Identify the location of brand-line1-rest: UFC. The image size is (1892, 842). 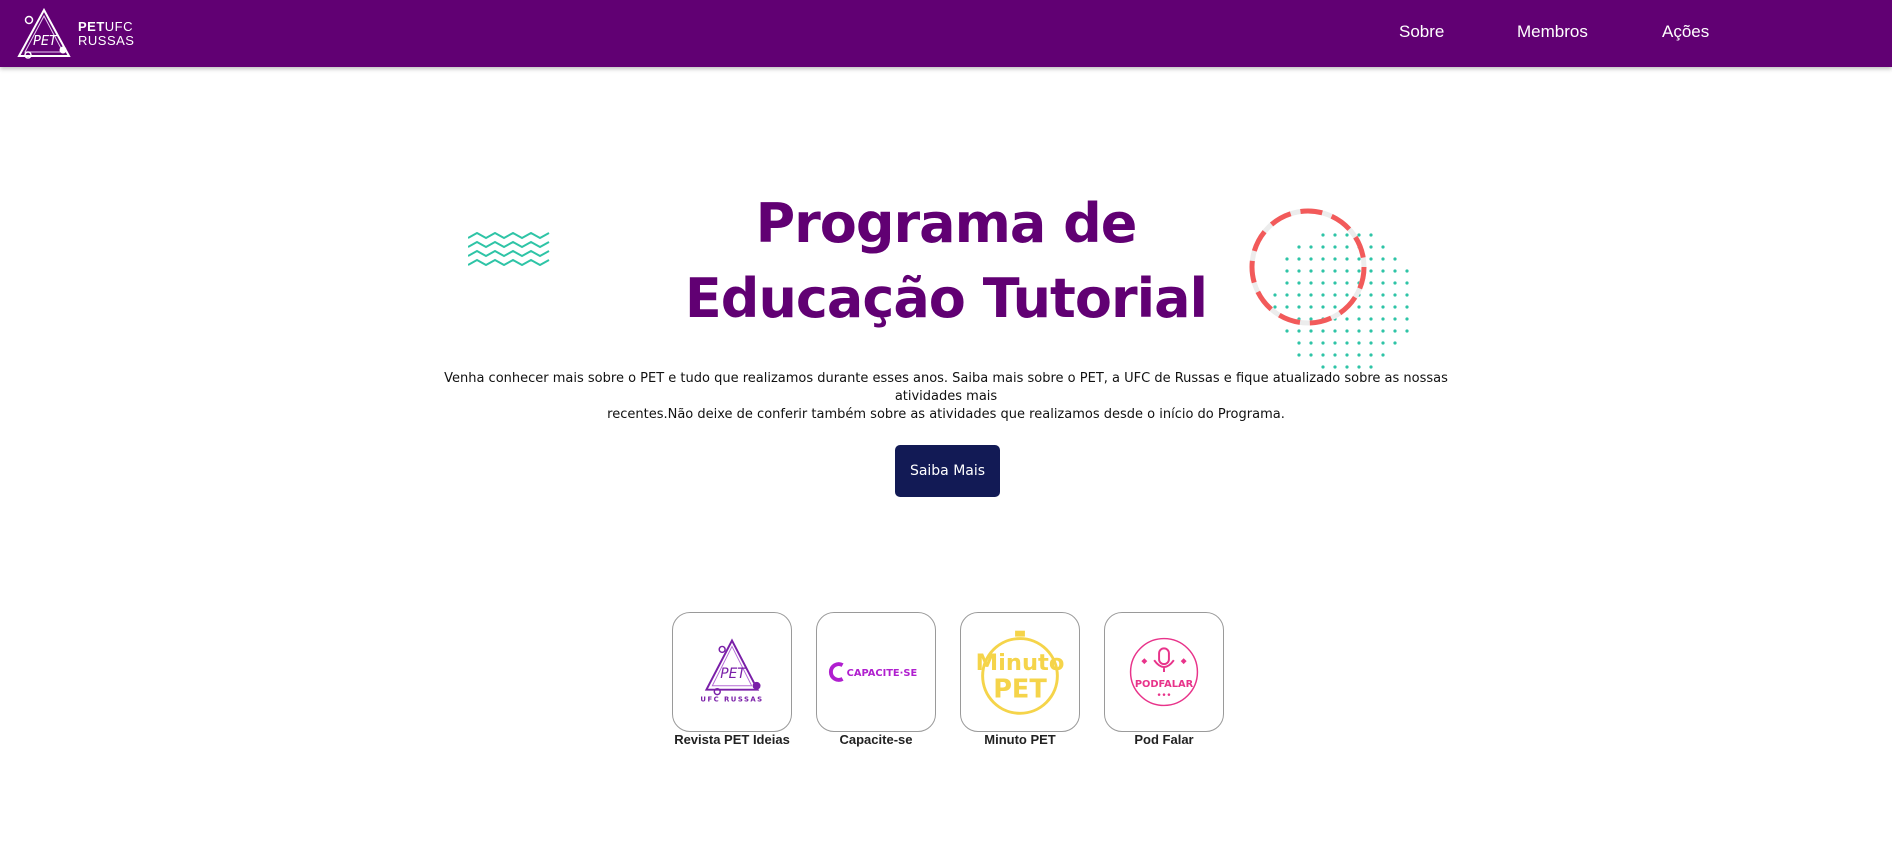
(119, 26).